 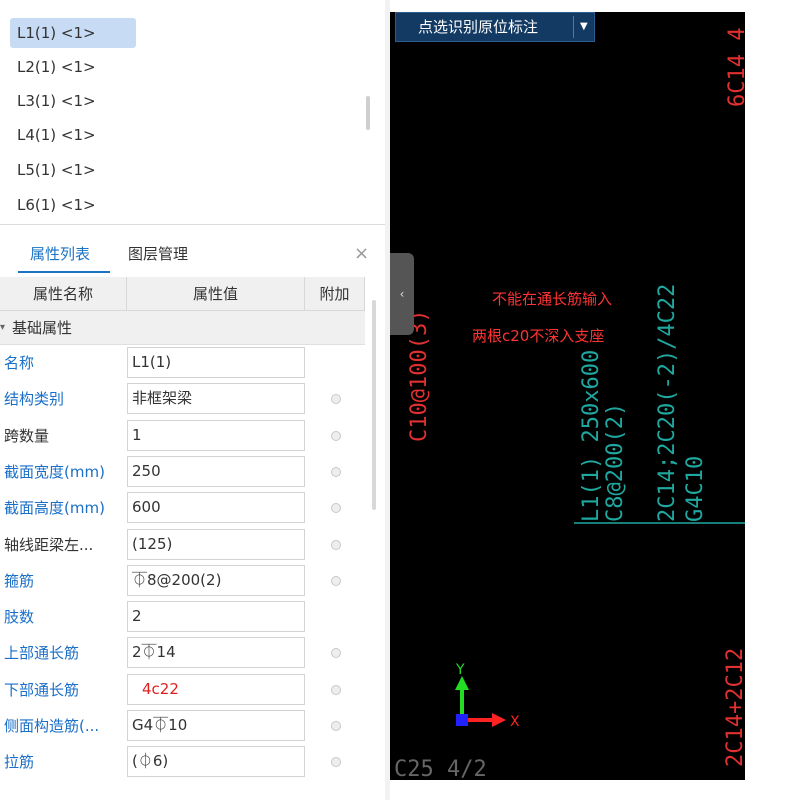 What do you see at coordinates (19, 762) in the screenshot?
I see `property-name: 拉筋` at bounding box center [19, 762].